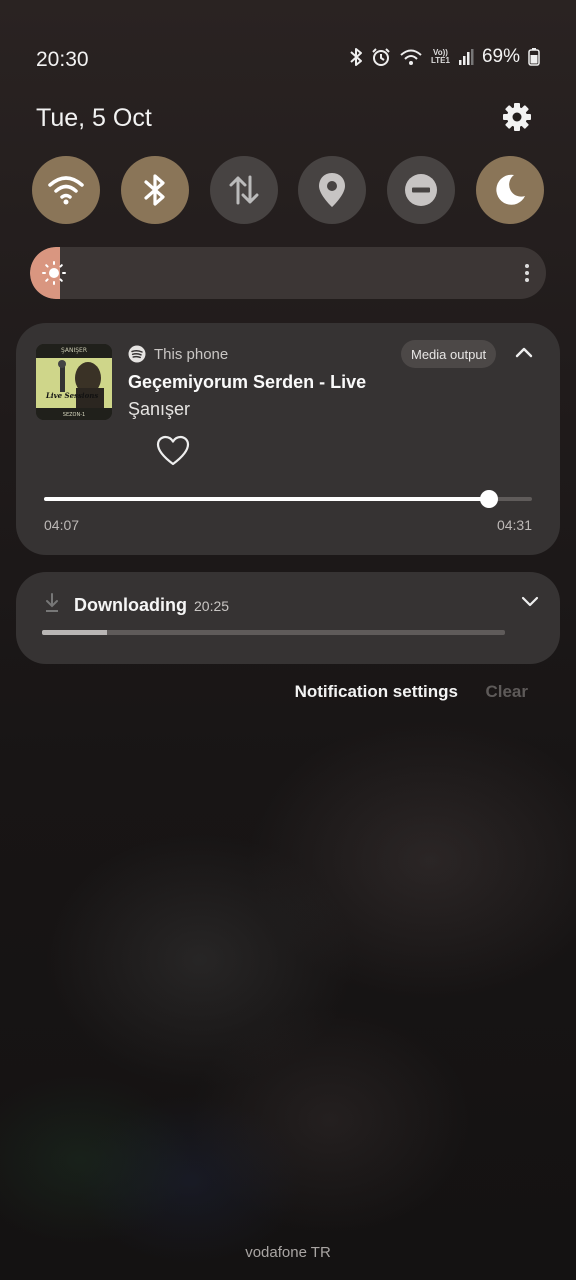  I want to click on chevron-down-icon, so click(530, 601).